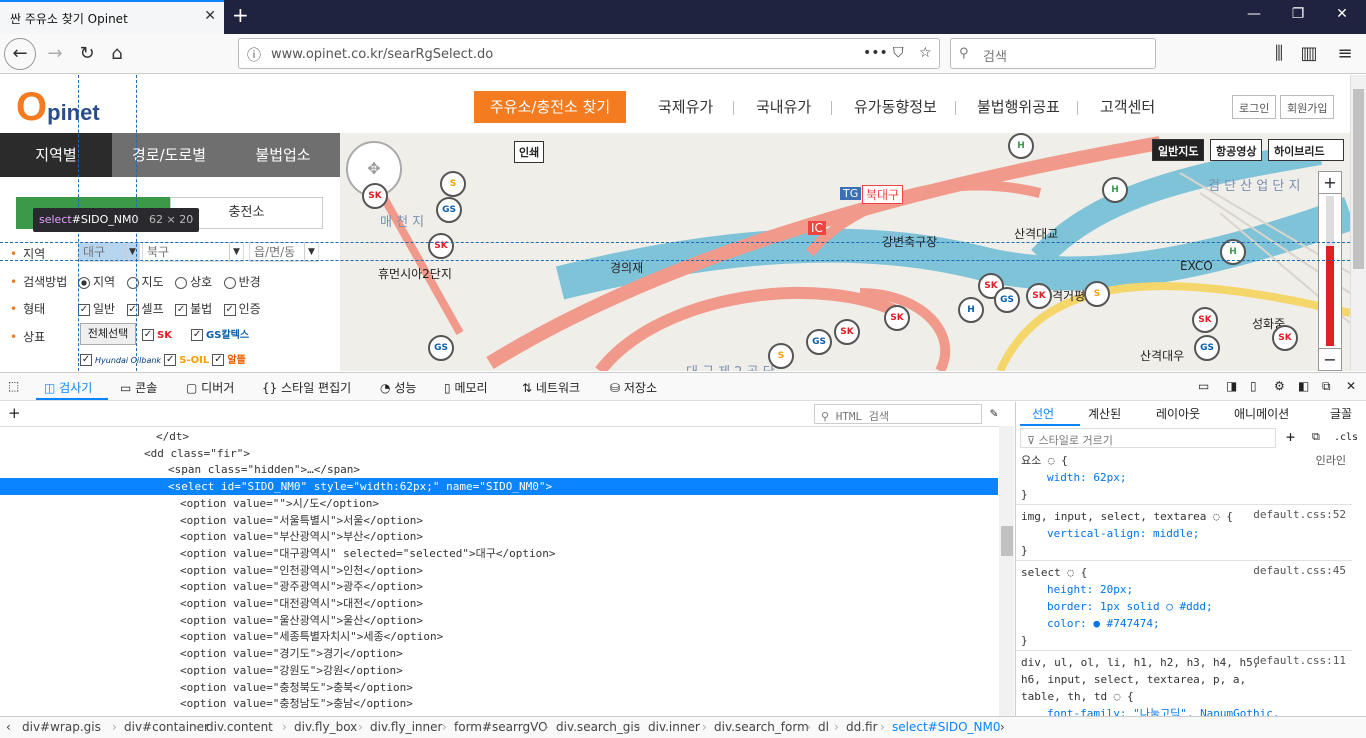  Describe the element at coordinates (1290, 437) in the screenshot. I see `add-rule-icon: +` at that location.